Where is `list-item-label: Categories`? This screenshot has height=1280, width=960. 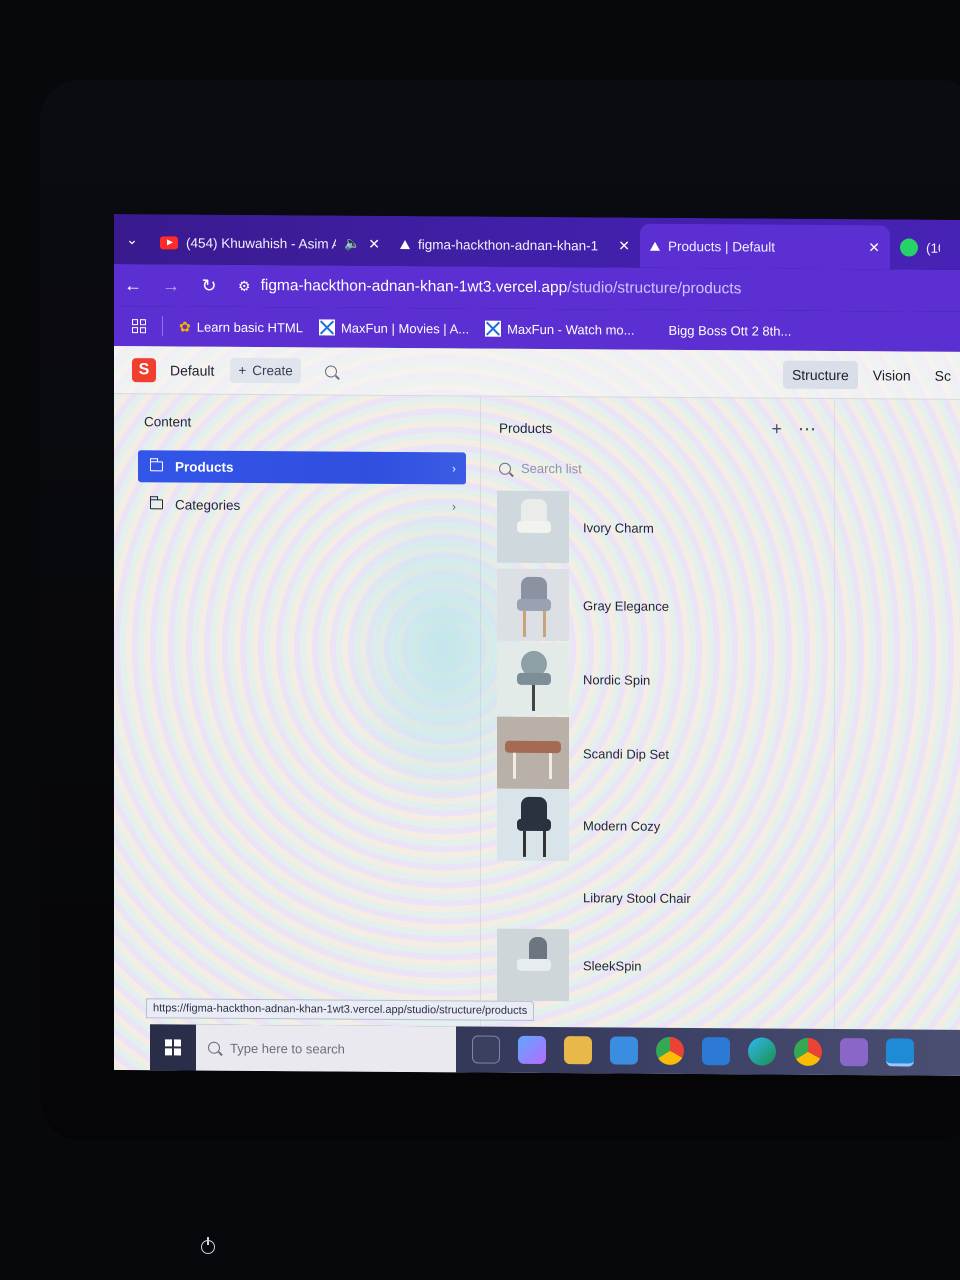
list-item-label: Categories is located at coordinates (208, 504).